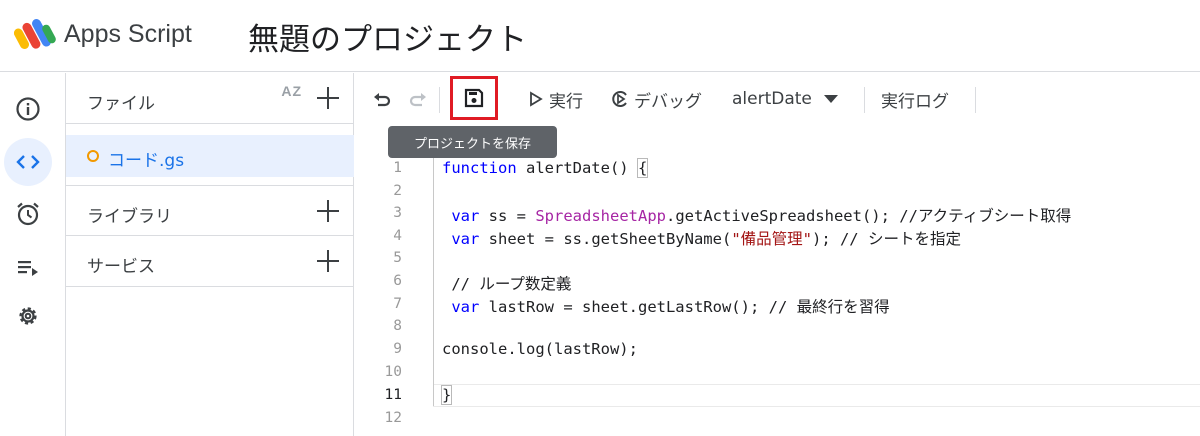 This screenshot has height=436, width=1200. I want to click on triggers-nav-button, so click(28, 214).